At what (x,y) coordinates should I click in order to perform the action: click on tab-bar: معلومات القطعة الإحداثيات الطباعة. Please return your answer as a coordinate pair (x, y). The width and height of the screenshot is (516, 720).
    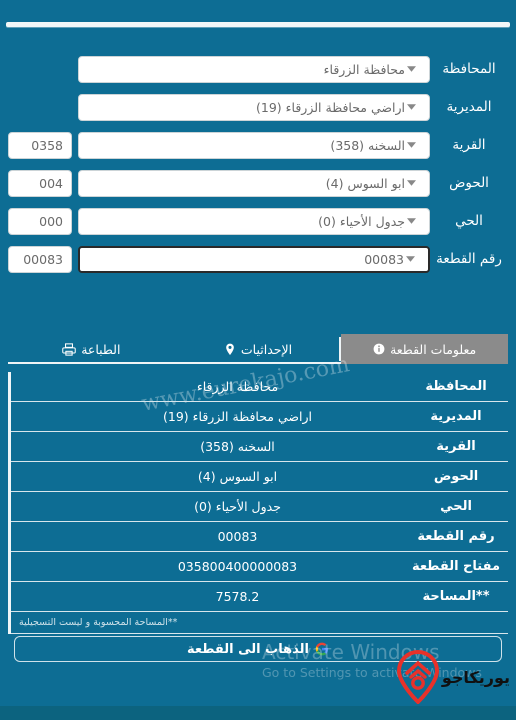
    Looking at the image, I should click on (258, 349).